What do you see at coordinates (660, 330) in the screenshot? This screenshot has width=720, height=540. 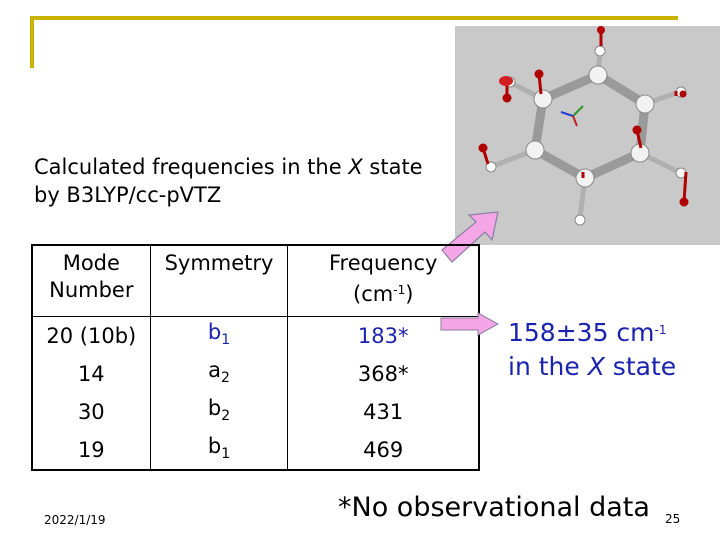 I see `result-exponent: -1` at bounding box center [660, 330].